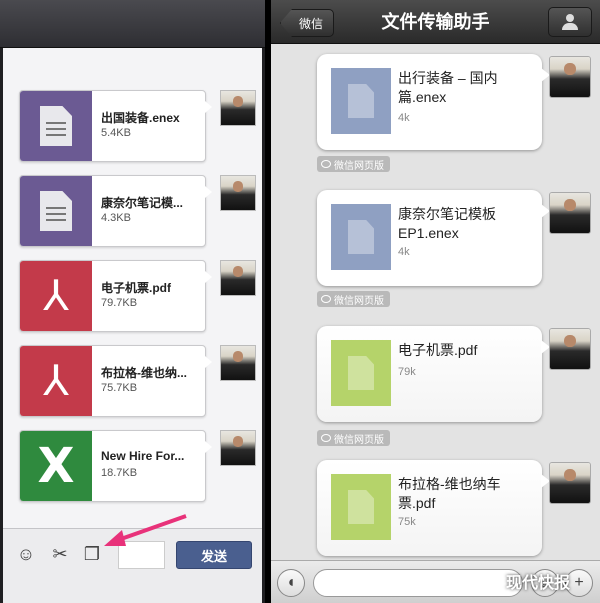 This screenshot has height=603, width=600. What do you see at coordinates (92, 554) in the screenshot?
I see `file-icon: ❐` at bounding box center [92, 554].